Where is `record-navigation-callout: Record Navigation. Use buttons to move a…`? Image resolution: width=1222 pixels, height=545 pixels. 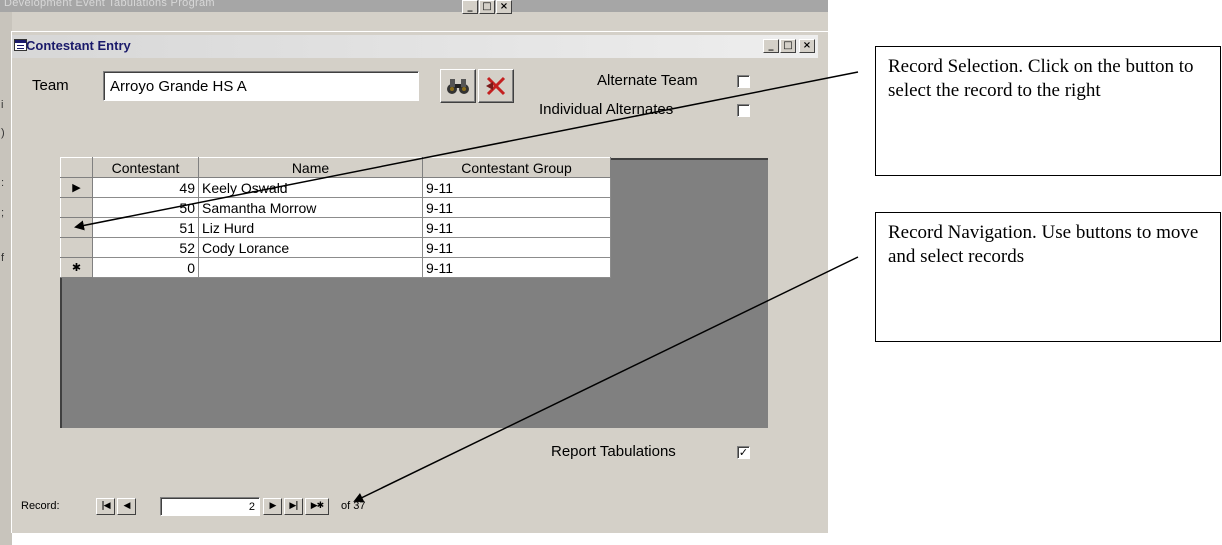
record-navigation-callout: Record Navigation. Use buttons to move a… is located at coordinates (1048, 277).